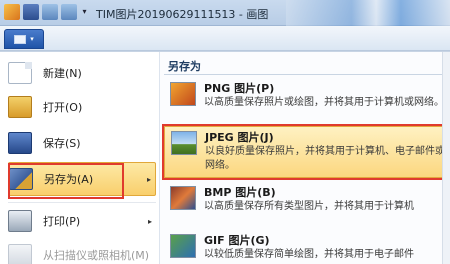 This screenshot has height=264, width=450. I want to click on bmp-image-icon, so click(183, 198).